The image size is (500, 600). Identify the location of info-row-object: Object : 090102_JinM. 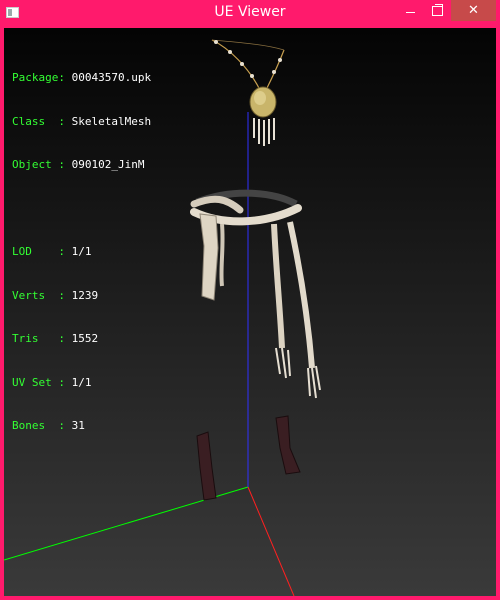
(78, 164).